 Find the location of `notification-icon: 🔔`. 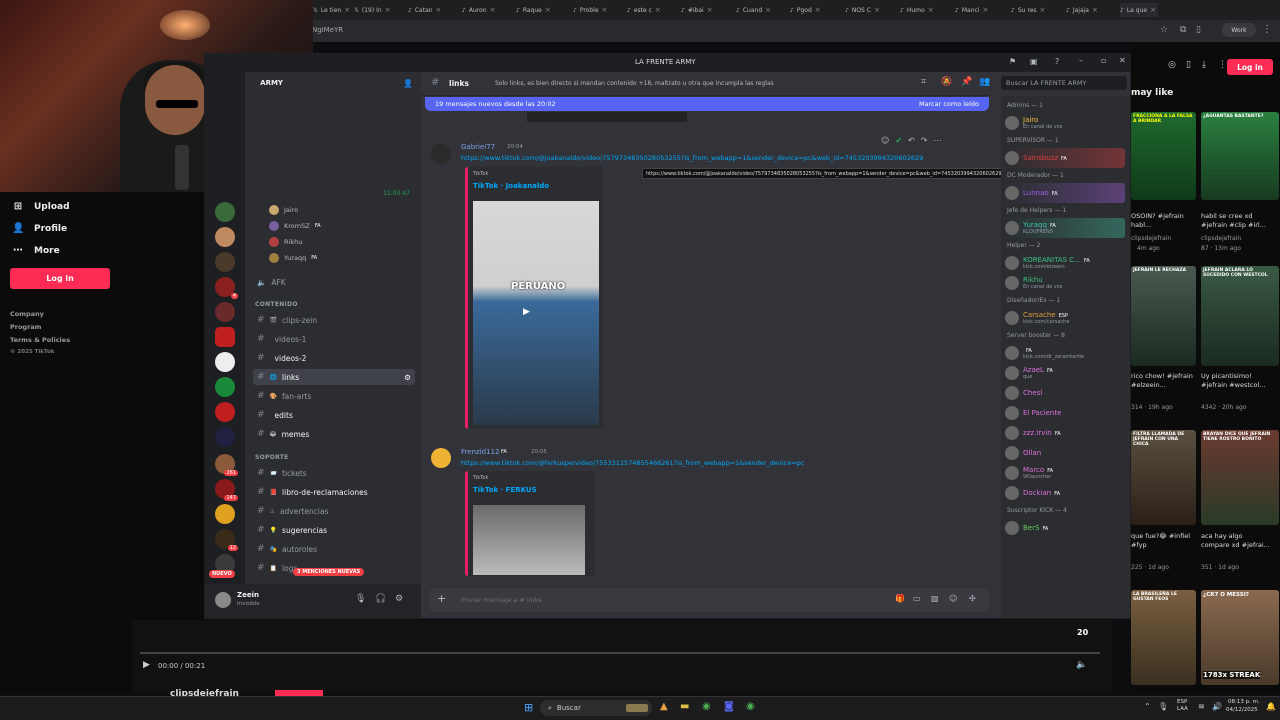

notification-icon: 🔔 is located at coordinates (1271, 706).